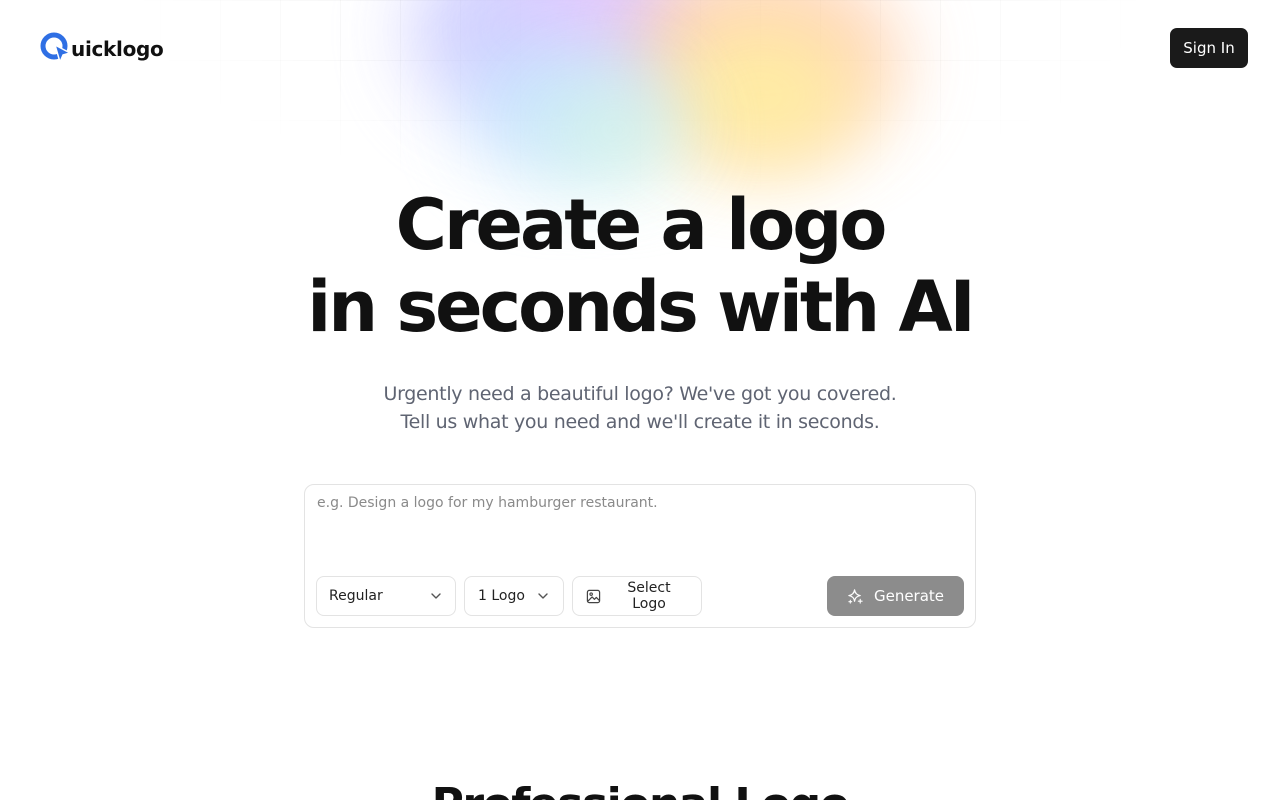  Describe the element at coordinates (1209, 48) in the screenshot. I see `sign-in-button: Sign In` at that location.